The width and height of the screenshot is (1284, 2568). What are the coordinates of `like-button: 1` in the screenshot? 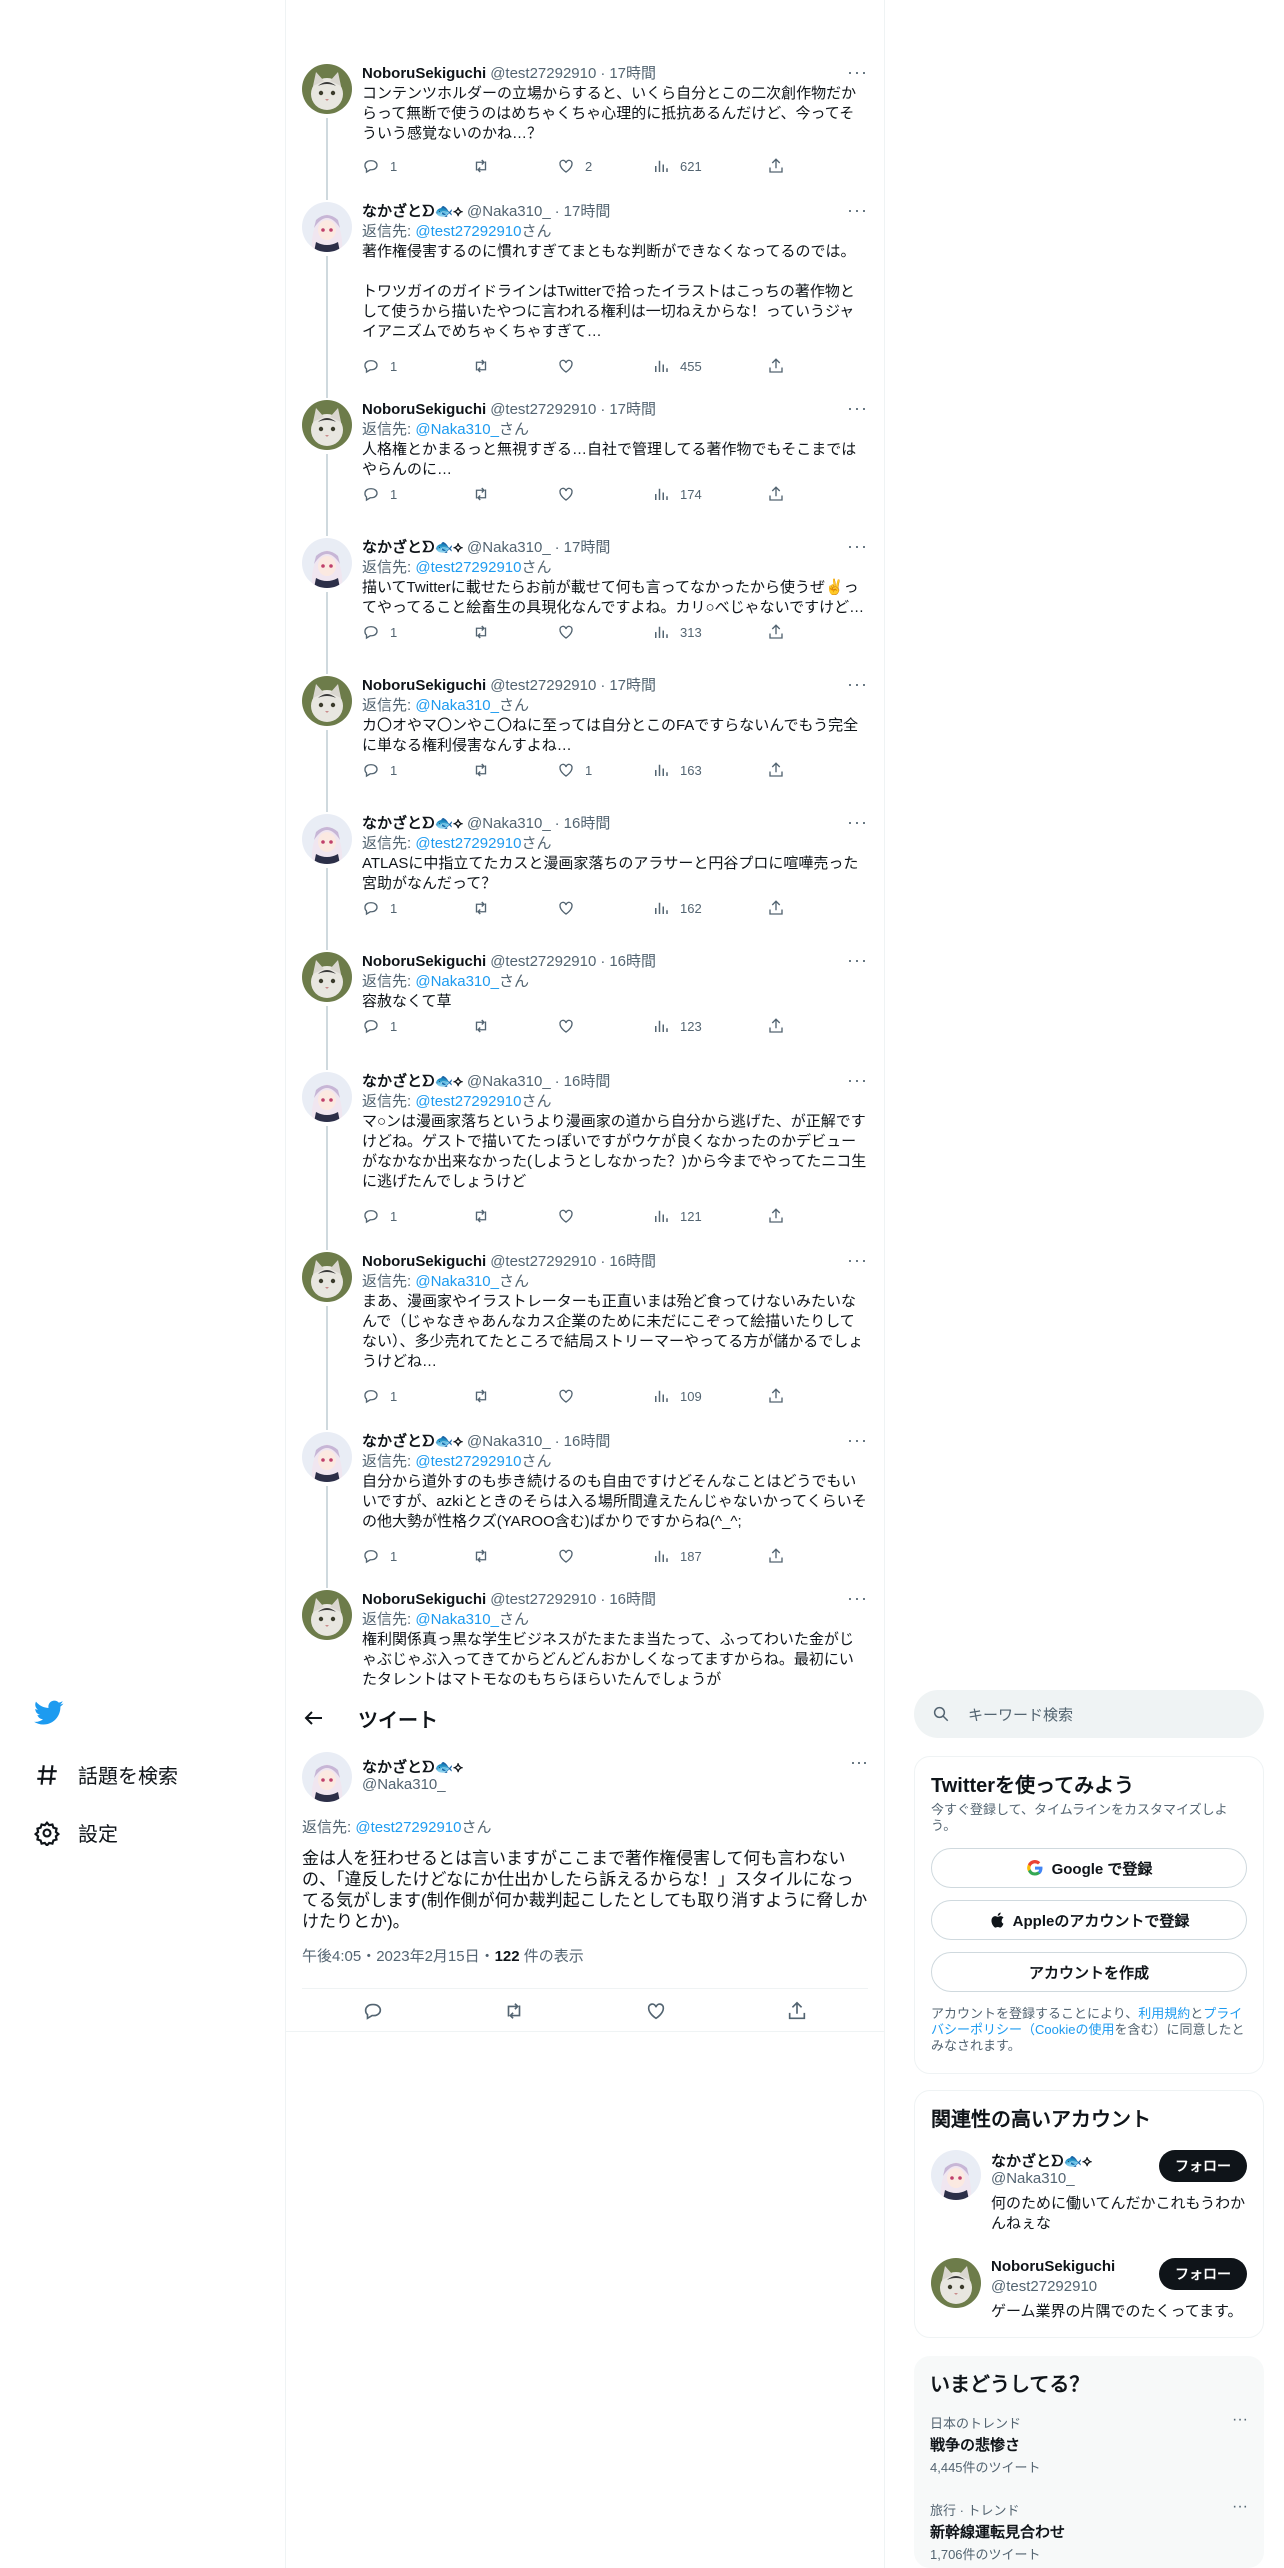 It's located at (604, 770).